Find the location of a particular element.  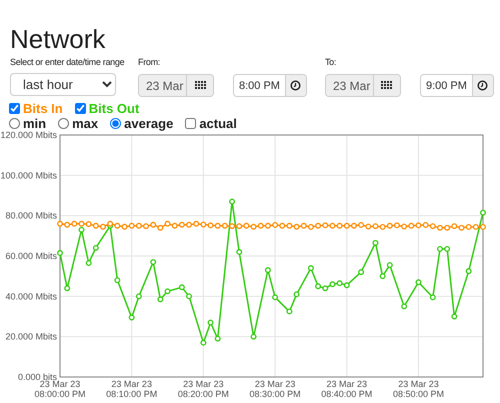

x-tick-label: 23 Mar 23 08:00:00 PM is located at coordinates (60, 389).